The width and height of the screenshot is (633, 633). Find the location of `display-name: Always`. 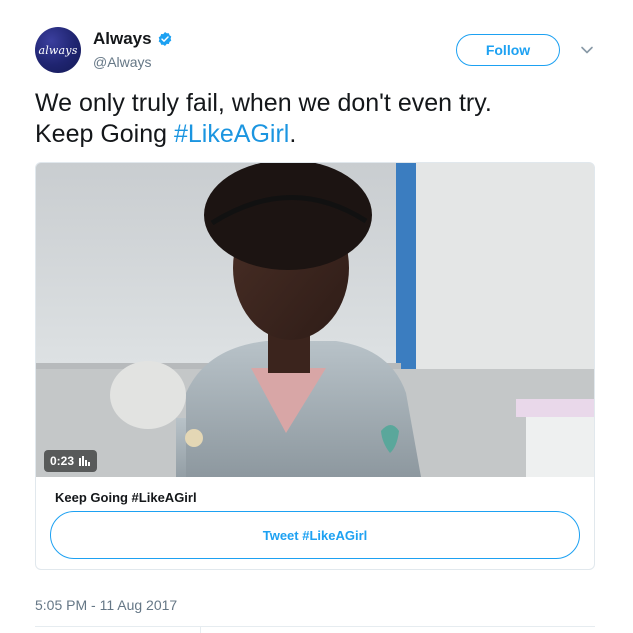

display-name: Always is located at coordinates (122, 39).